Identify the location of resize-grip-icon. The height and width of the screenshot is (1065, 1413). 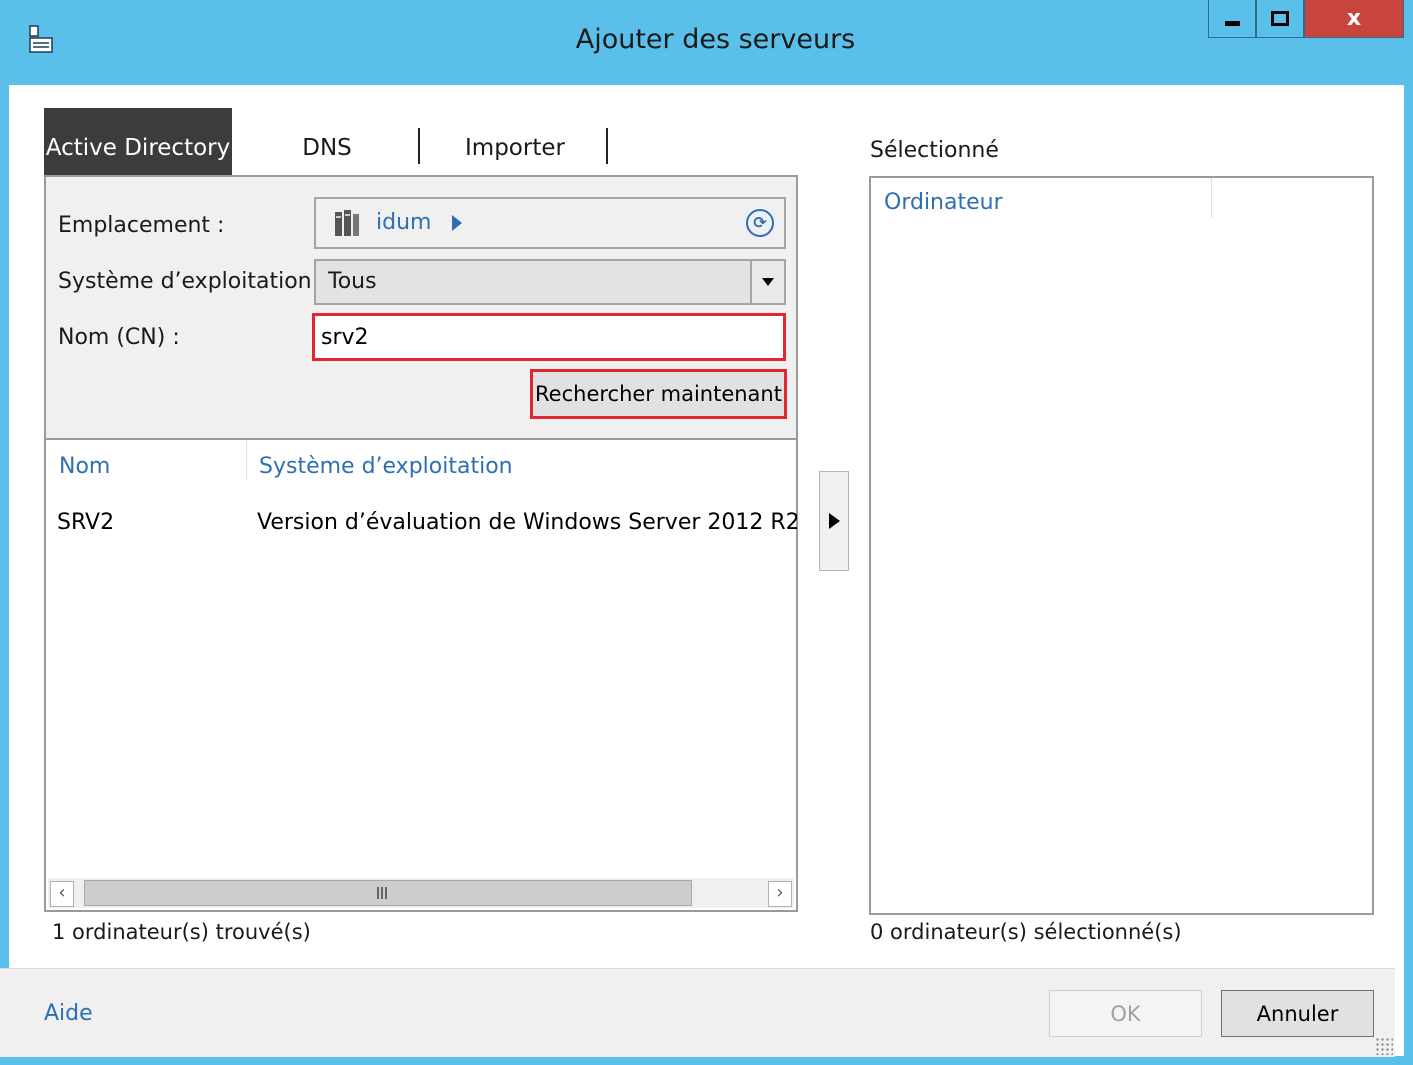
(1384, 1046).